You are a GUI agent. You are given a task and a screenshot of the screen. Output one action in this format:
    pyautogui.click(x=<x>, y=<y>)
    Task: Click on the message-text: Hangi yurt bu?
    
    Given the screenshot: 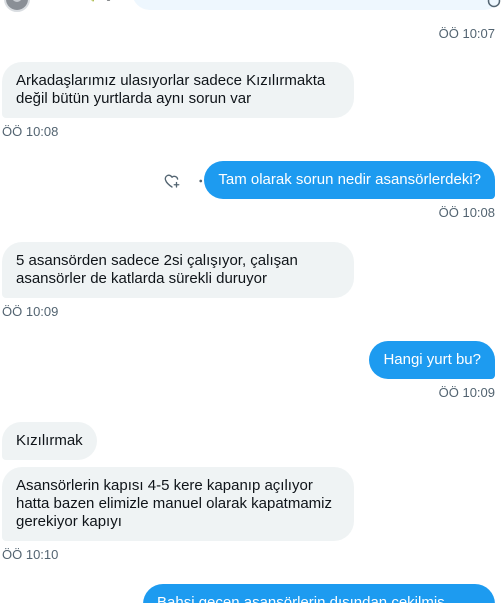 What is the action you would take?
    pyautogui.click(x=432, y=359)
    